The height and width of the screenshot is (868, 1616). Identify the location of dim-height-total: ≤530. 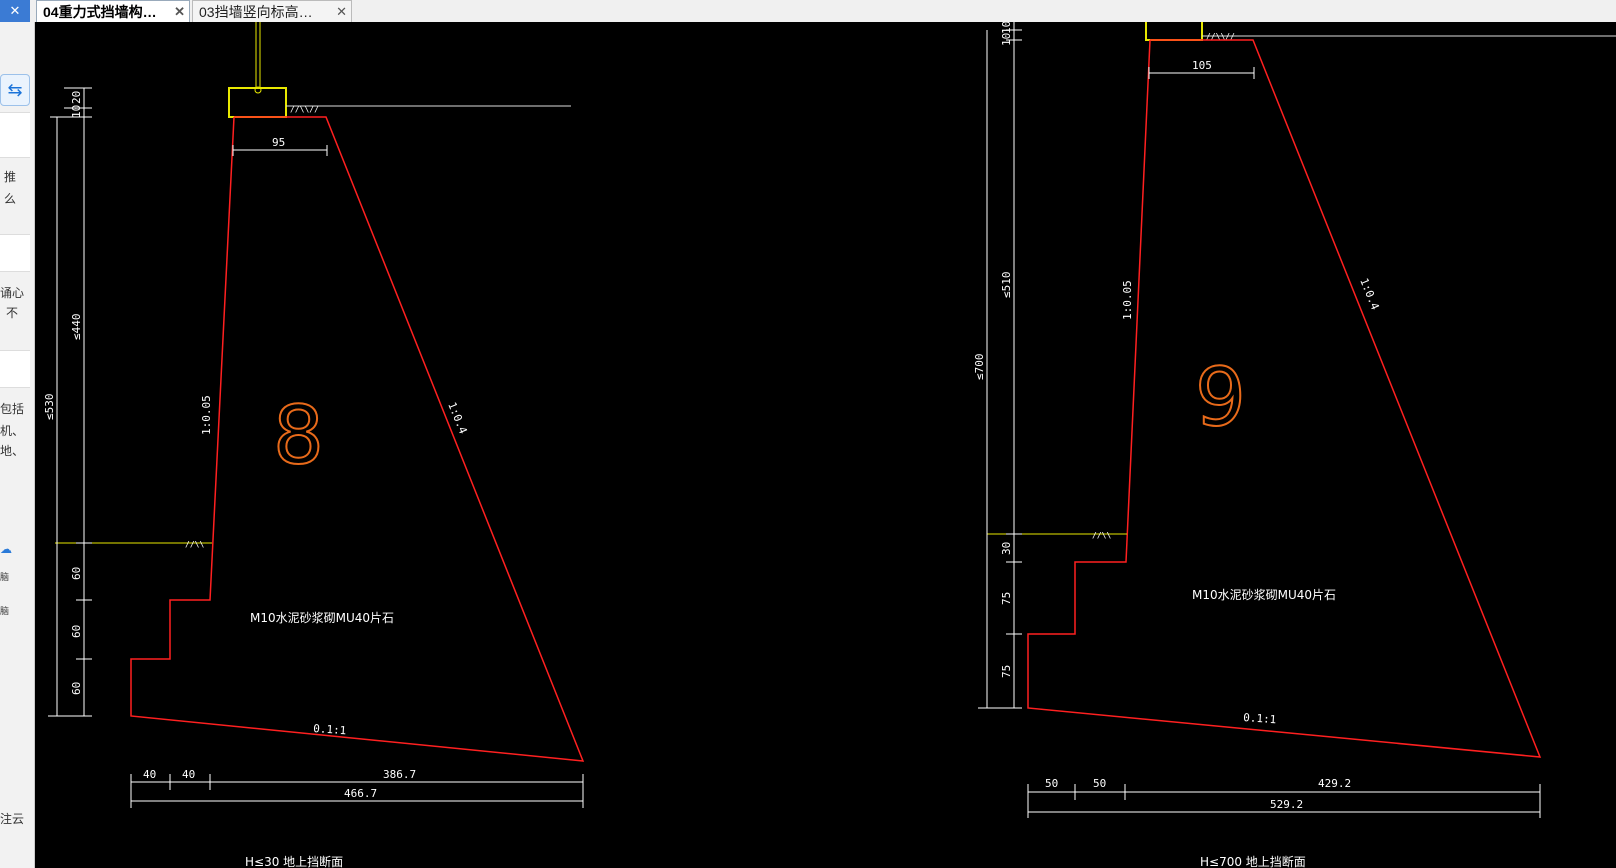
(49, 407).